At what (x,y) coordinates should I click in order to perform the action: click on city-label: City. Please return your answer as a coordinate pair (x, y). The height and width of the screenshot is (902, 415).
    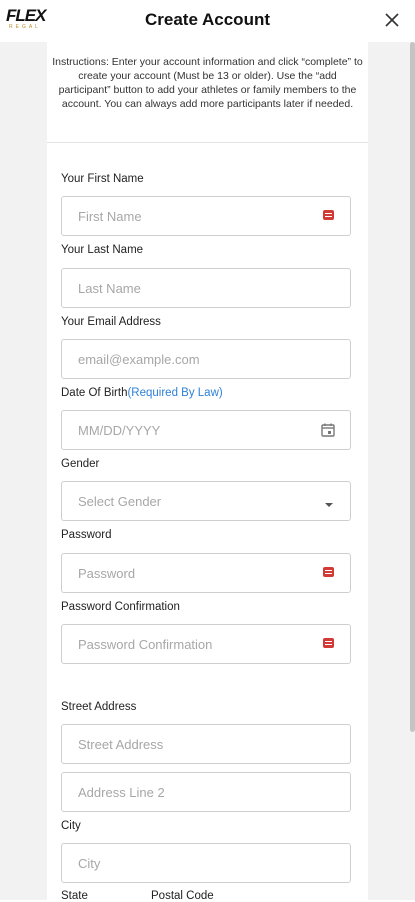
    Looking at the image, I should click on (71, 826).